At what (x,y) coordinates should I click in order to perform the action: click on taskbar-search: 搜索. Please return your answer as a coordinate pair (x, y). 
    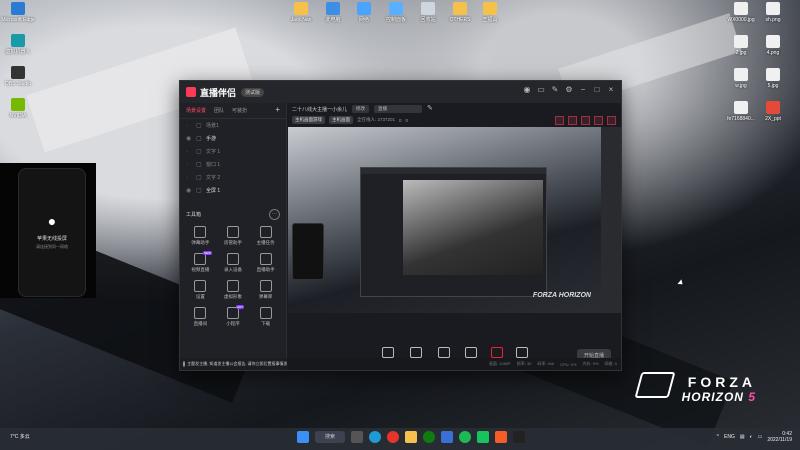
    Looking at the image, I should click on (330, 437).